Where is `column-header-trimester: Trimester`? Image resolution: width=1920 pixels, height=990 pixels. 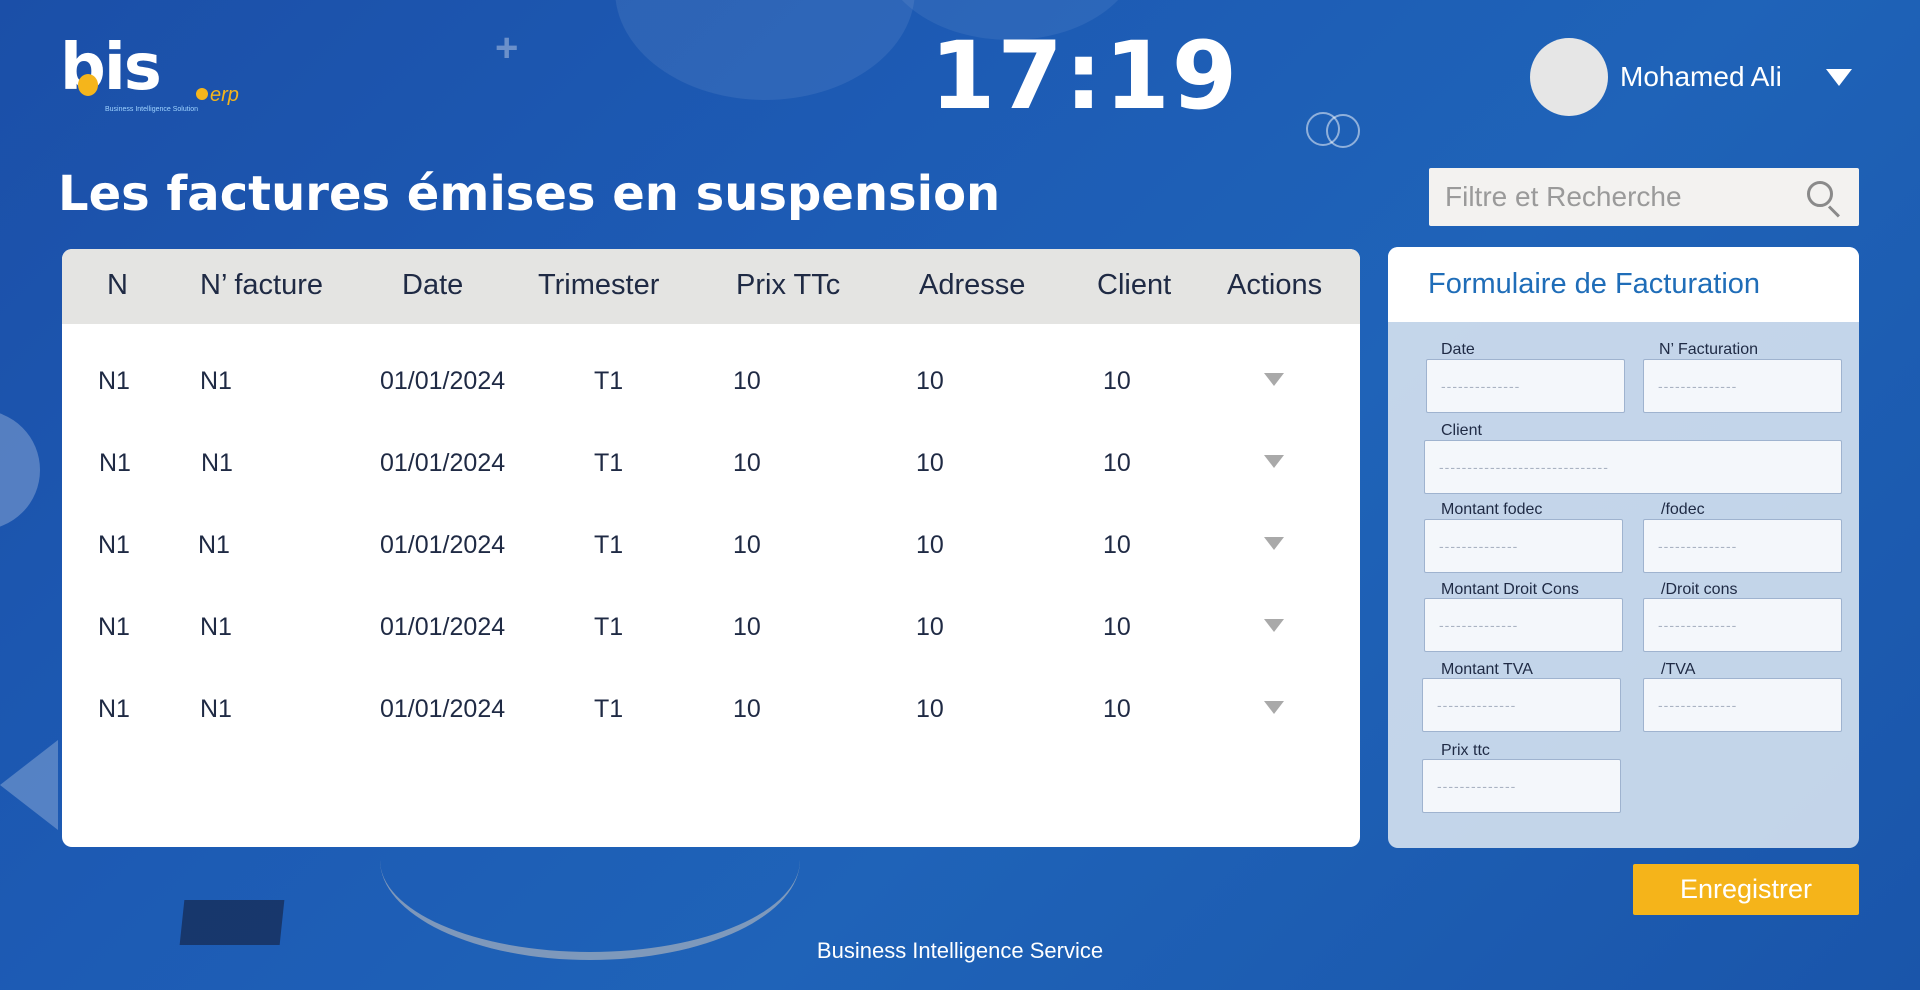 column-header-trimester: Trimester is located at coordinates (599, 285).